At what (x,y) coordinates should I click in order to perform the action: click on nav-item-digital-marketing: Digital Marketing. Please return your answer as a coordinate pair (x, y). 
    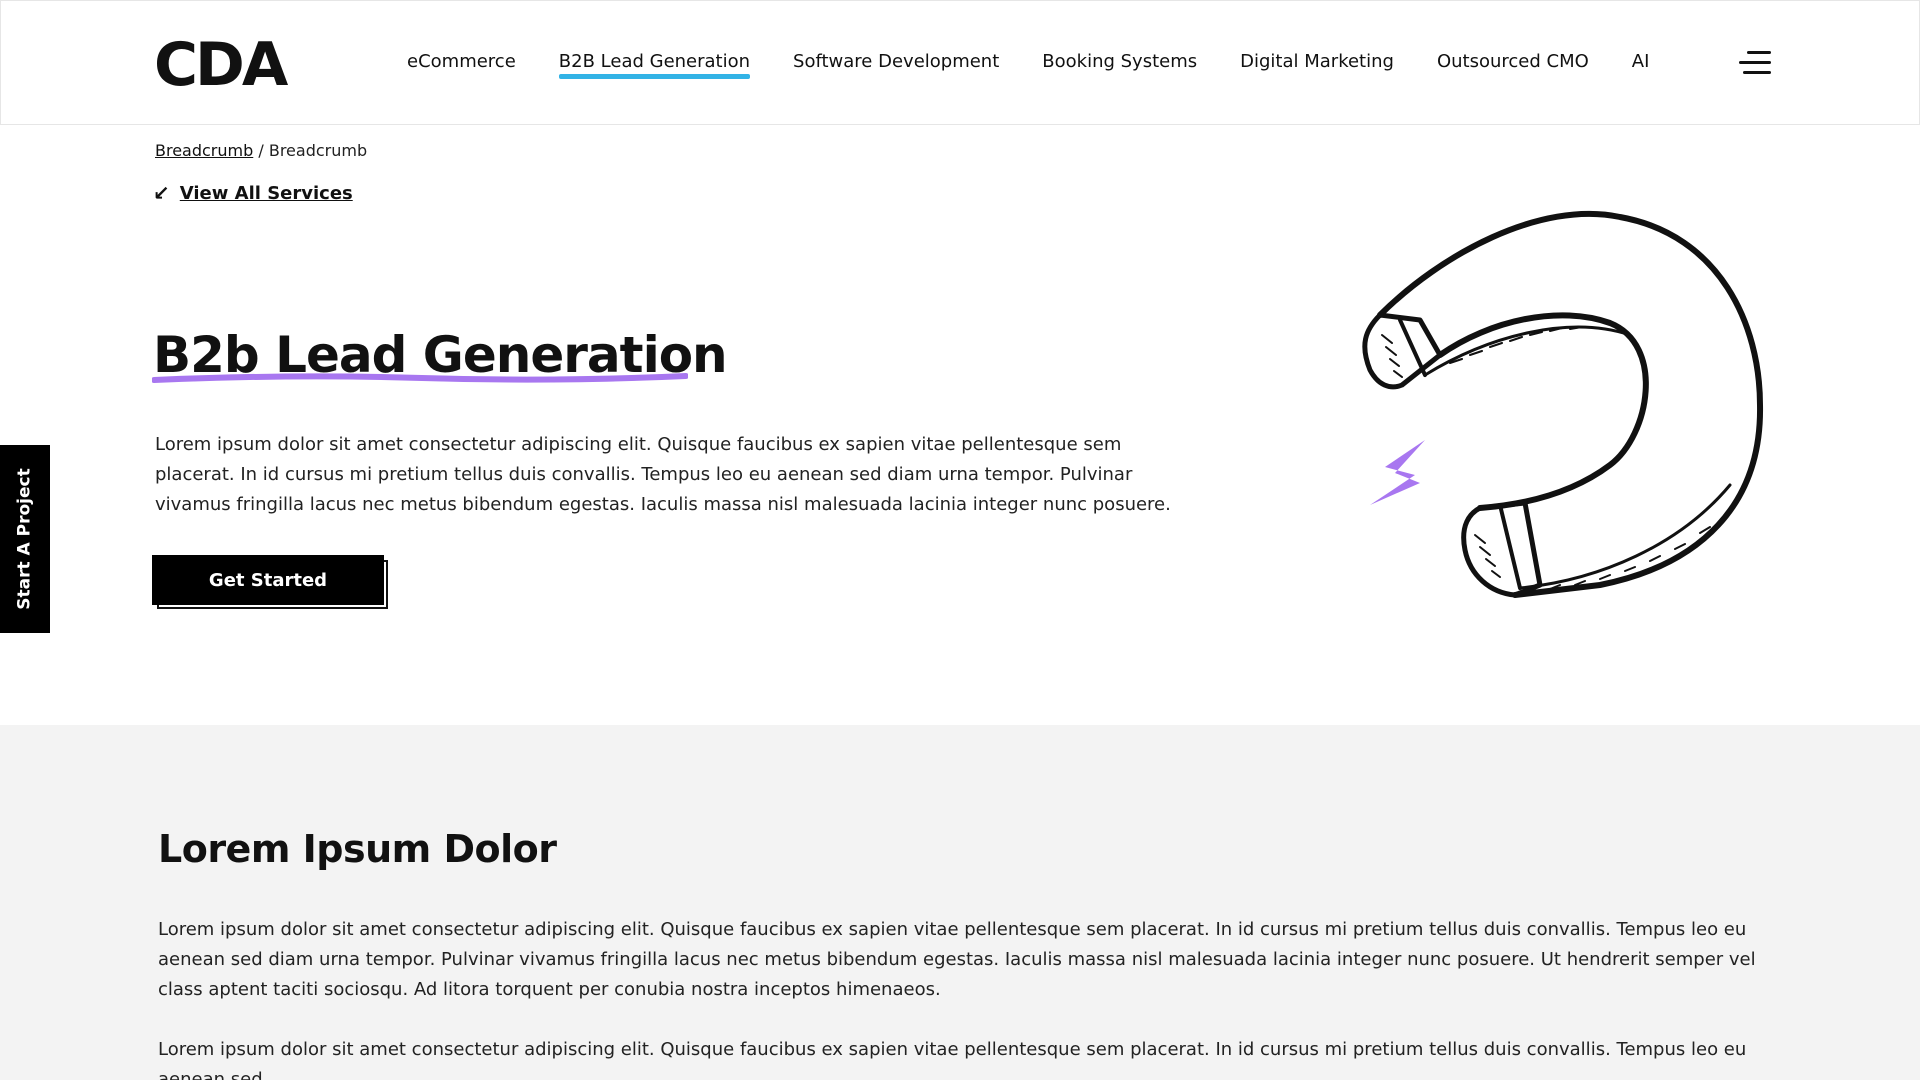
    Looking at the image, I should click on (1317, 61).